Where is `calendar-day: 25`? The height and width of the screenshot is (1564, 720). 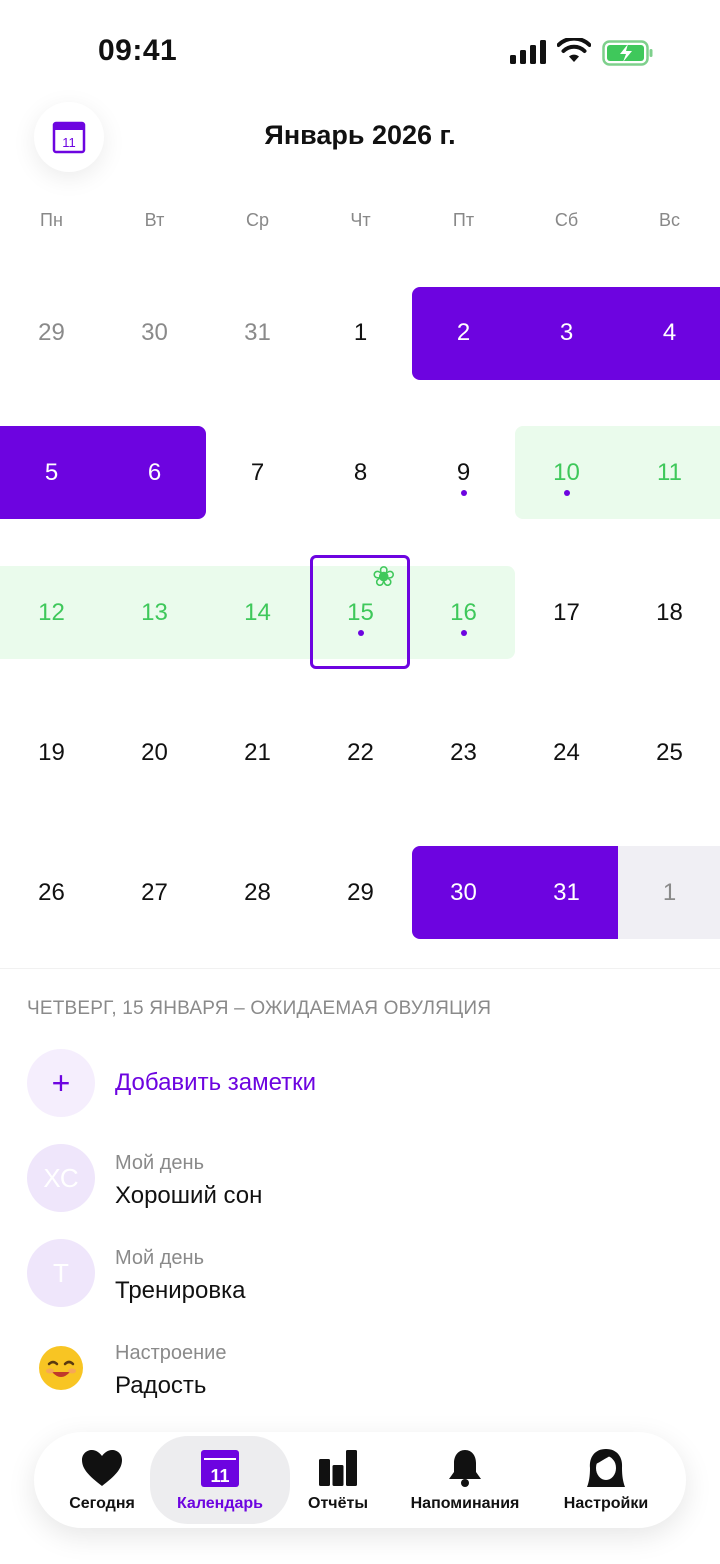 calendar-day: 25 is located at coordinates (669, 753).